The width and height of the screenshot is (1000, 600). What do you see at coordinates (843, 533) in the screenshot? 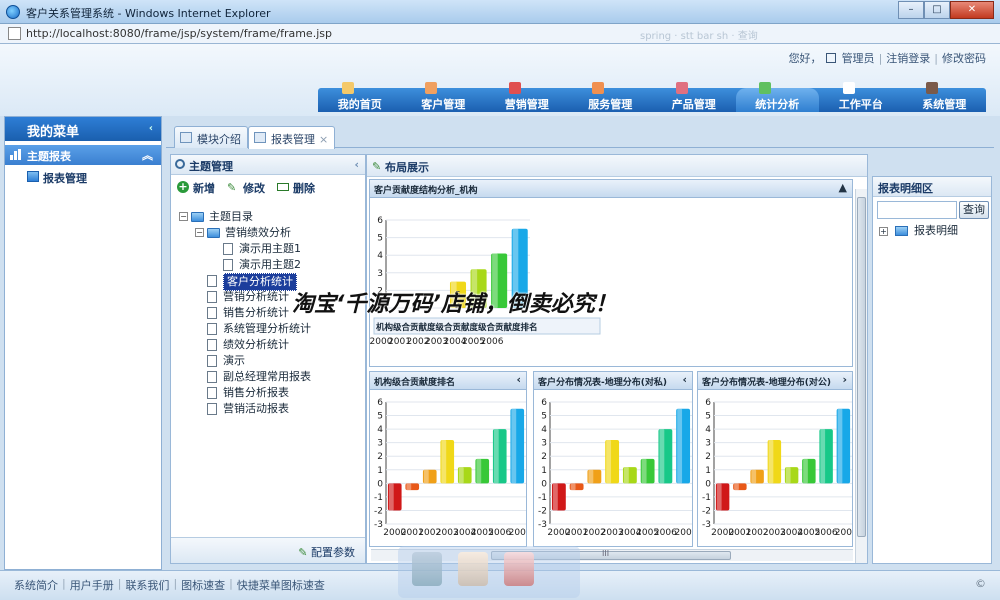
I see `x-tick-label: 200` at bounding box center [843, 533].